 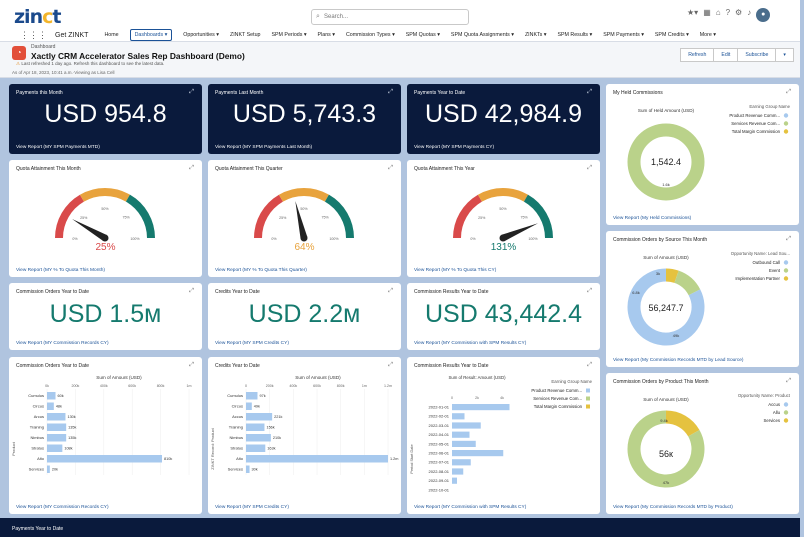 I want to click on help-icon: ?, so click(x=728, y=15).